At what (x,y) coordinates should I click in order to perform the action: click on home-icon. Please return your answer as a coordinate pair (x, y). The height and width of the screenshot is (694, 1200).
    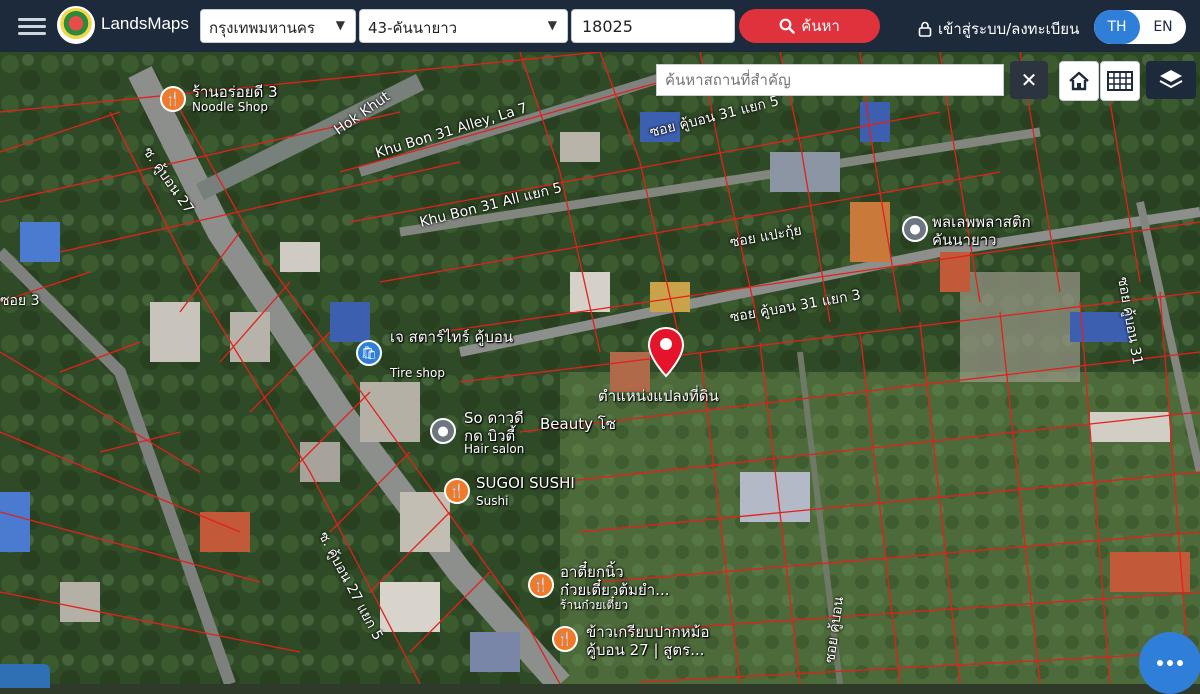
    Looking at the image, I should click on (1079, 81).